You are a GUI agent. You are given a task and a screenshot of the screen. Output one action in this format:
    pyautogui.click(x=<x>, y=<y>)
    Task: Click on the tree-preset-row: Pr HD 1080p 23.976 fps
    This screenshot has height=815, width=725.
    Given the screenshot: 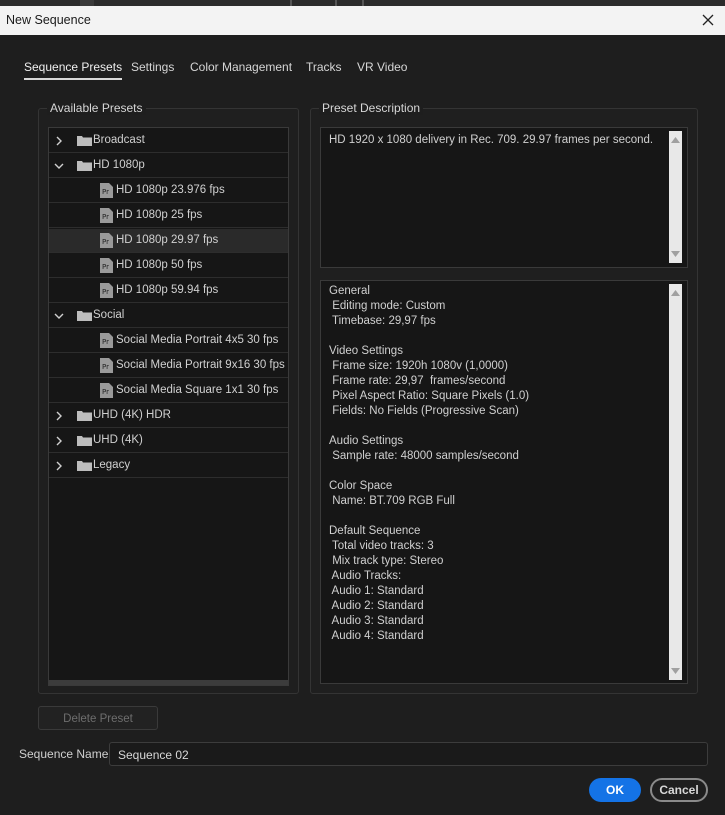 What is the action you would take?
    pyautogui.click(x=168, y=191)
    